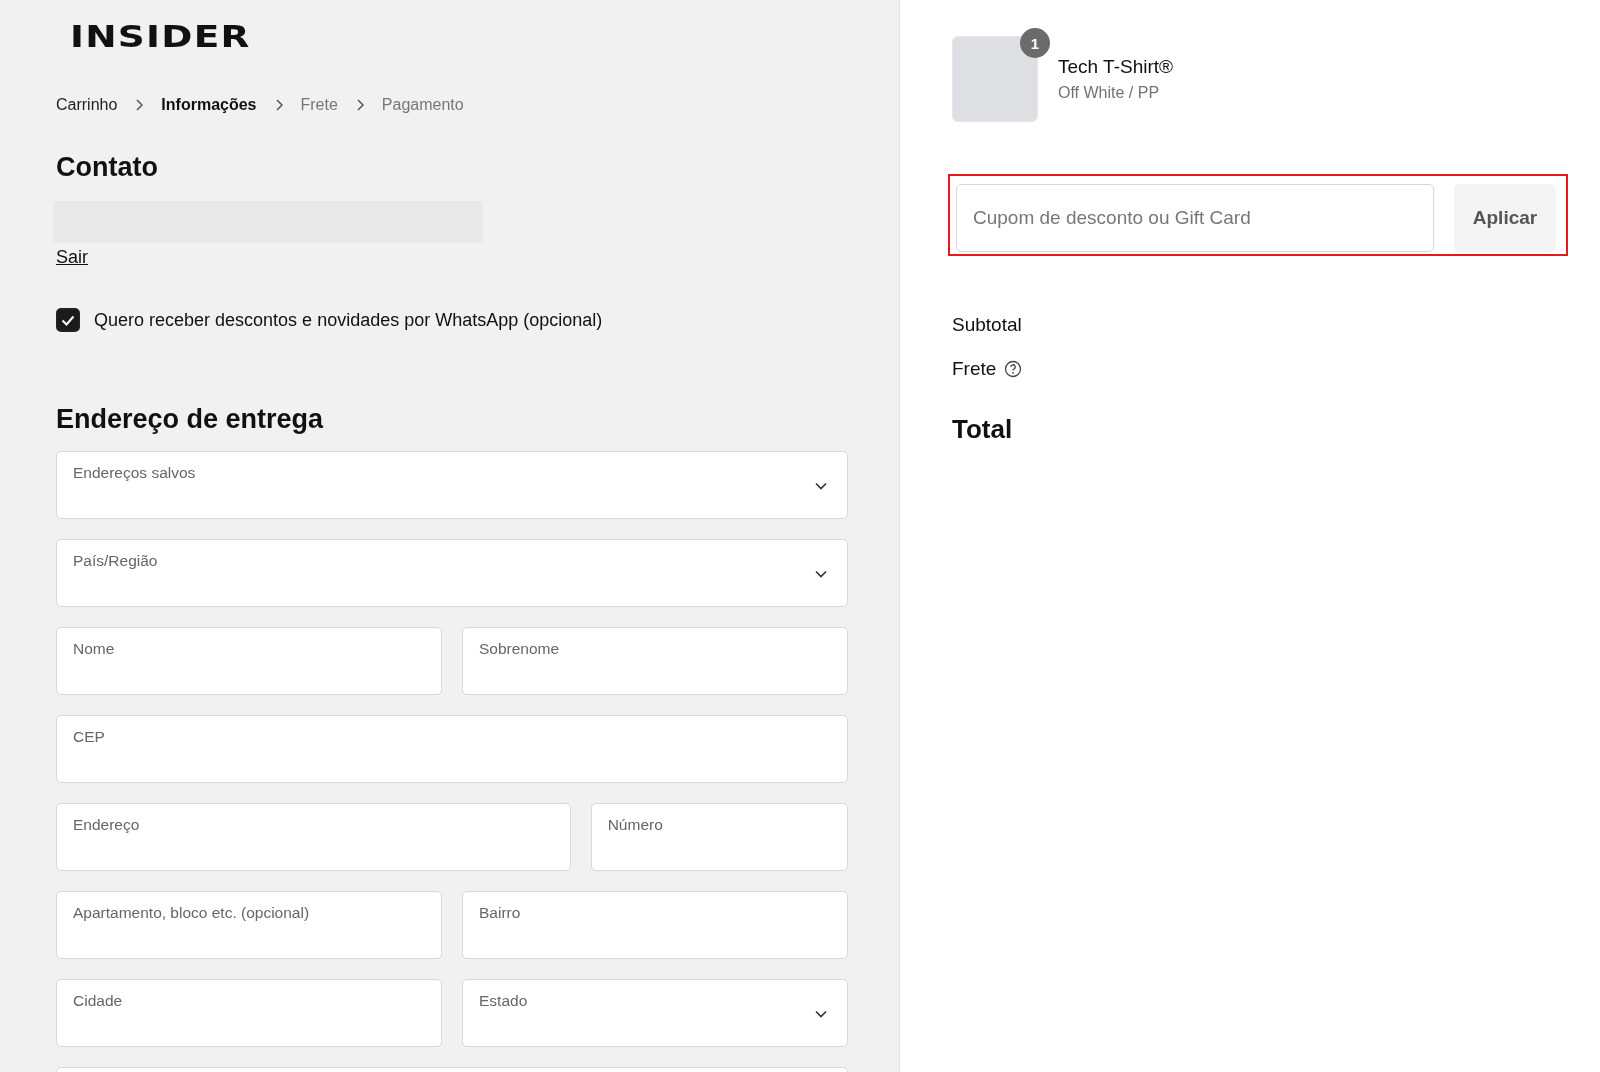 Image resolution: width=1600 pixels, height=1072 pixels. What do you see at coordinates (249, 1013) in the screenshot?
I see `input-field: Cidade` at bounding box center [249, 1013].